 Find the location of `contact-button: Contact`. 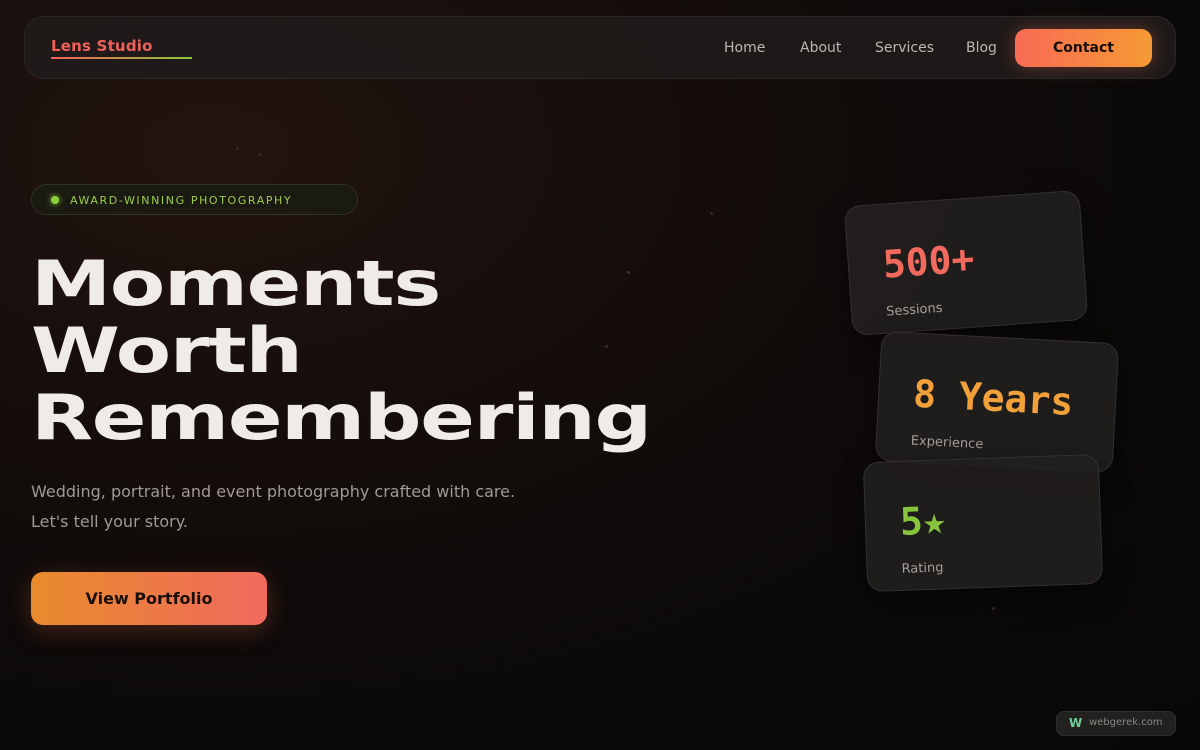

contact-button: Contact is located at coordinates (1083, 48).